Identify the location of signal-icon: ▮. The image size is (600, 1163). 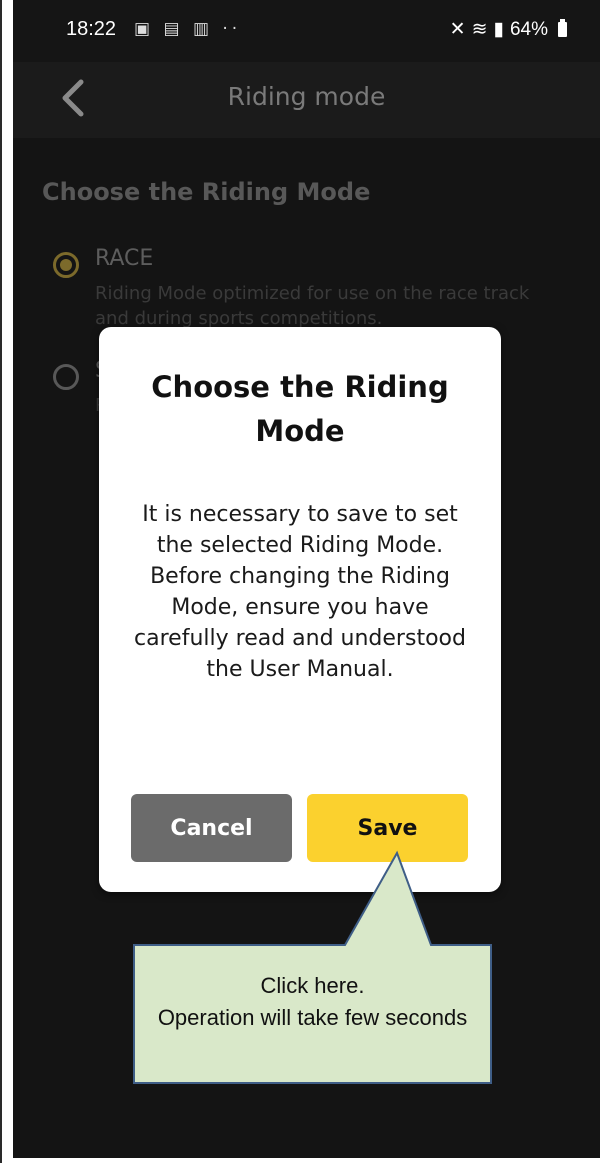
(498, 29).